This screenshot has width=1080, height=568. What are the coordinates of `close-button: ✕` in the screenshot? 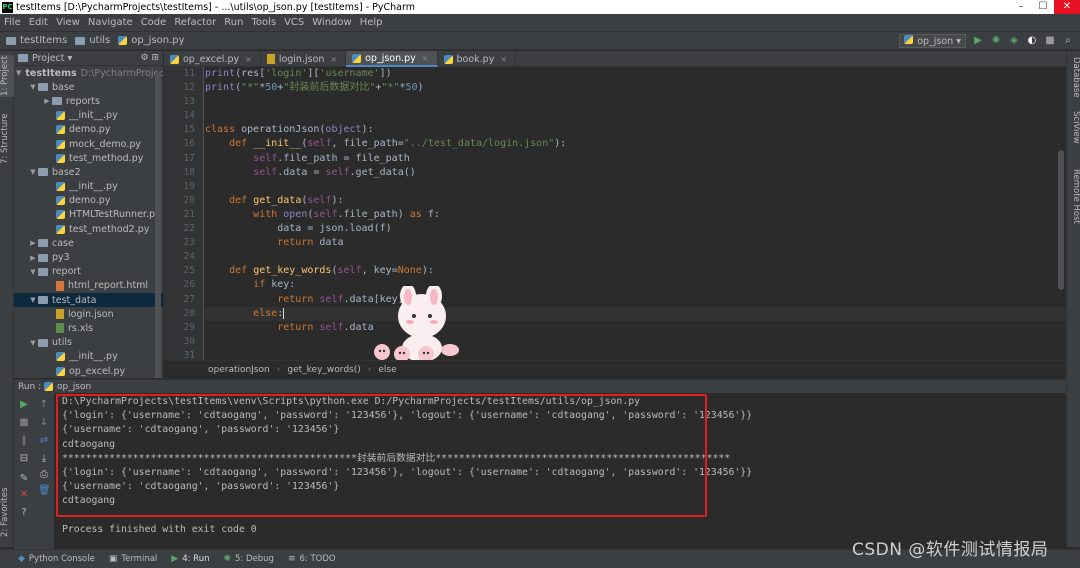 It's located at (1067, 7).